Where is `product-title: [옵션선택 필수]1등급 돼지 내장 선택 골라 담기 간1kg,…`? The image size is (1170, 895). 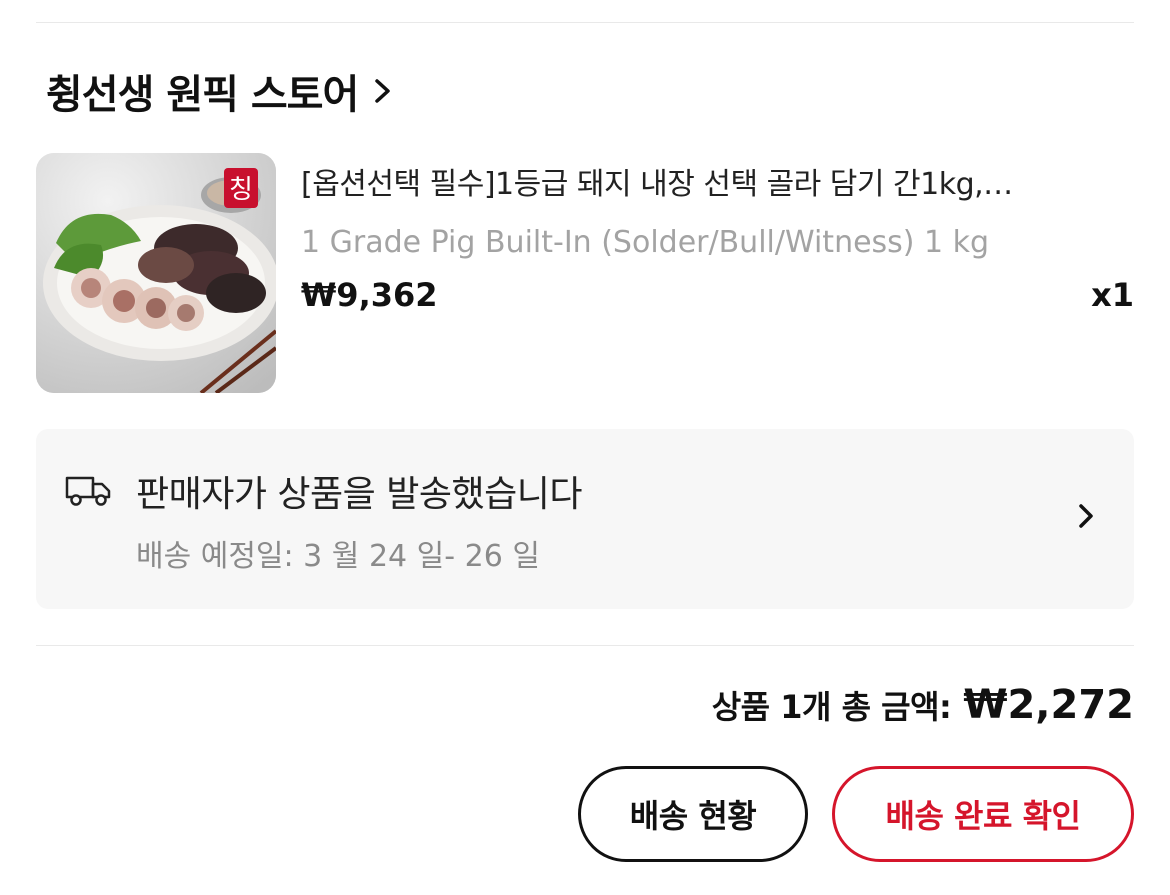
product-title: [옵션선택 필수]1등급 돼지 내장 선택 골라 담기 간1kg,… is located at coordinates (701, 181).